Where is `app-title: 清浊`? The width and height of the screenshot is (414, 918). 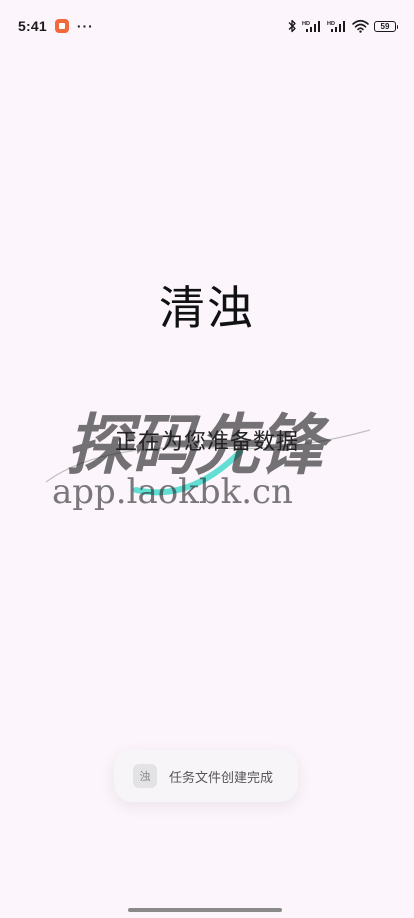
app-title: 清浊 is located at coordinates (207, 308).